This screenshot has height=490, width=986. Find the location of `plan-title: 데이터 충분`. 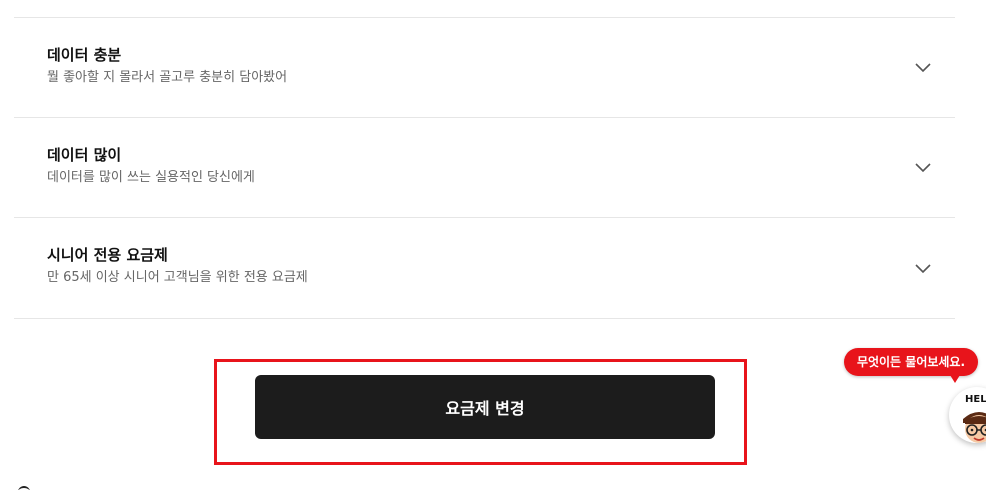

plan-title: 데이터 충분 is located at coordinates (84, 55).